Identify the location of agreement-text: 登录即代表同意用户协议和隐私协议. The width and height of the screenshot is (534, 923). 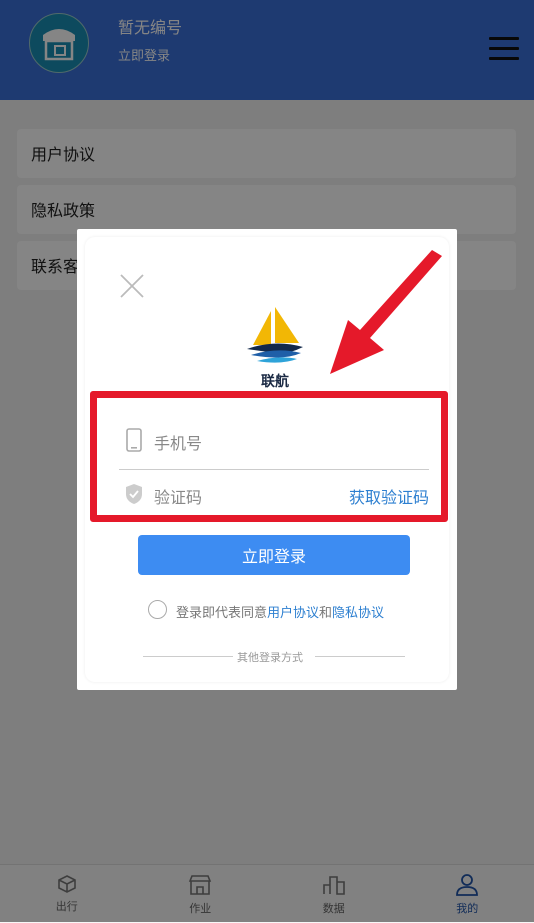
(280, 611).